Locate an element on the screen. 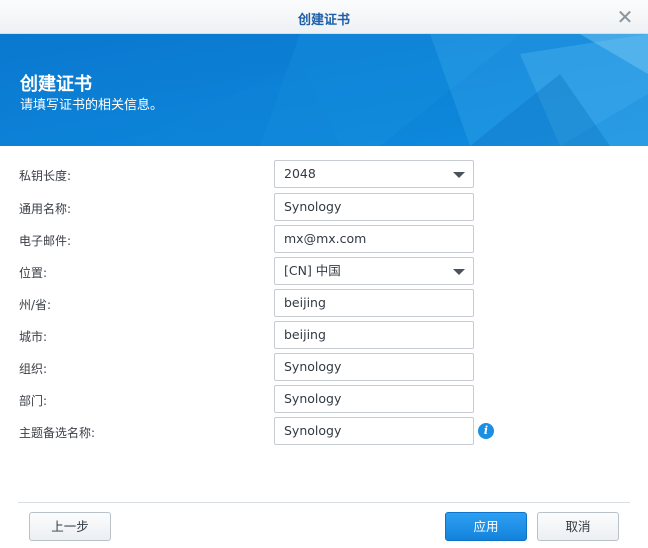 The width and height of the screenshot is (648, 548). footer-divider is located at coordinates (324, 502).